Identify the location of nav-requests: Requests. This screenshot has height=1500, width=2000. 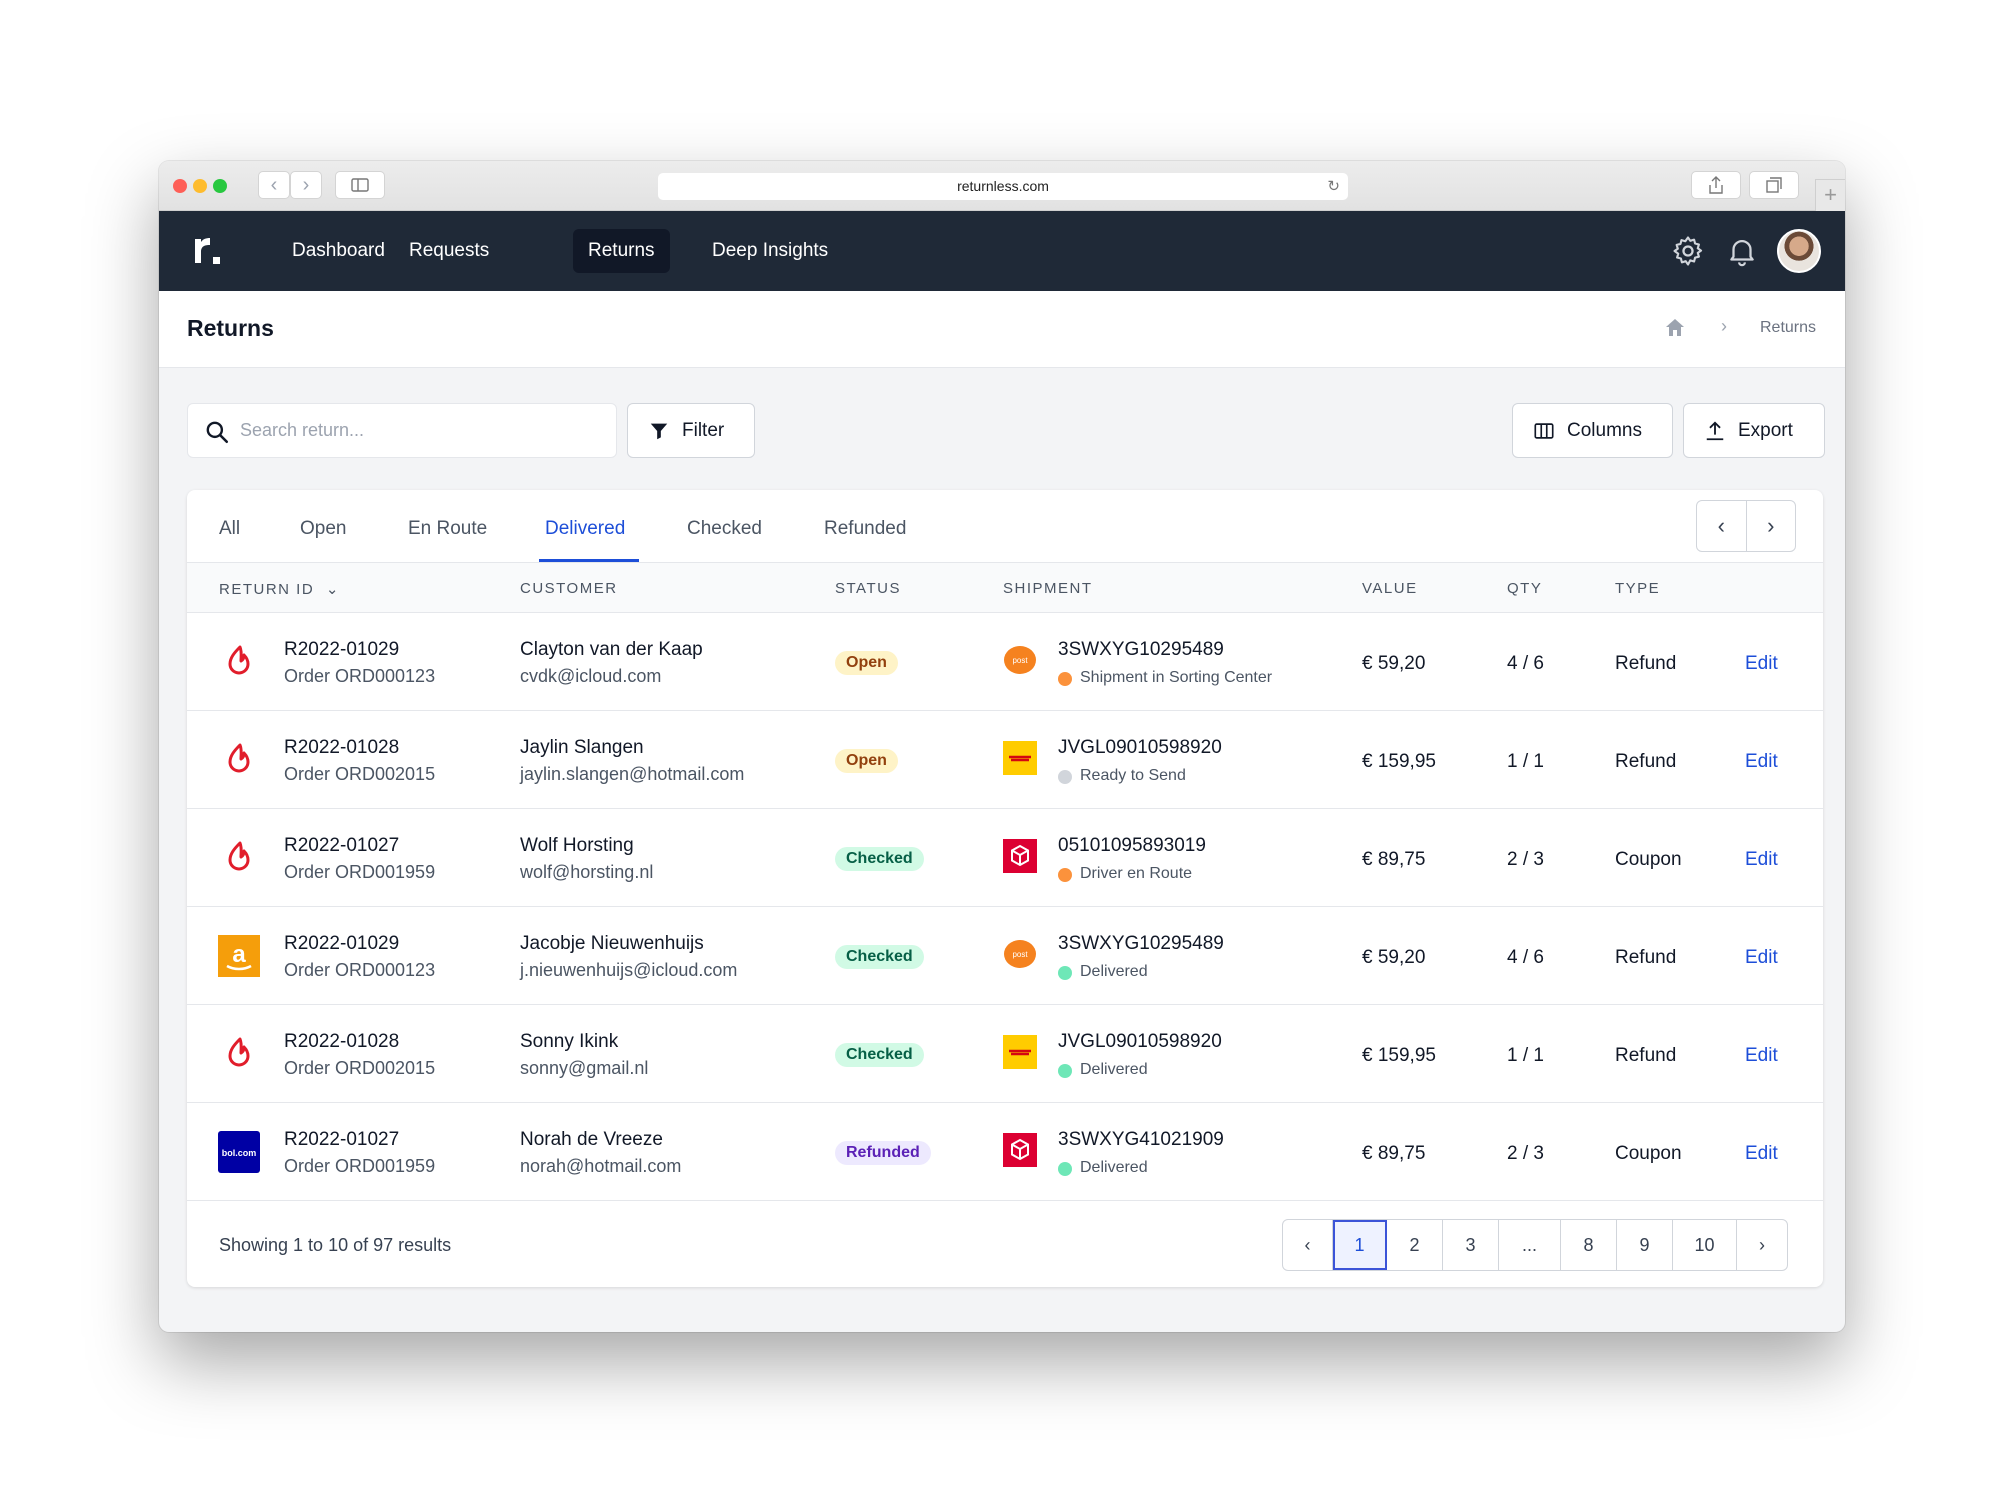
(449, 251).